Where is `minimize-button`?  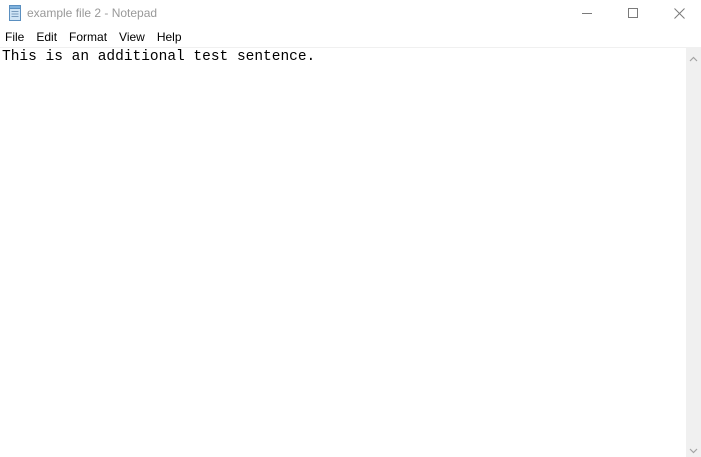 minimize-button is located at coordinates (587, 13).